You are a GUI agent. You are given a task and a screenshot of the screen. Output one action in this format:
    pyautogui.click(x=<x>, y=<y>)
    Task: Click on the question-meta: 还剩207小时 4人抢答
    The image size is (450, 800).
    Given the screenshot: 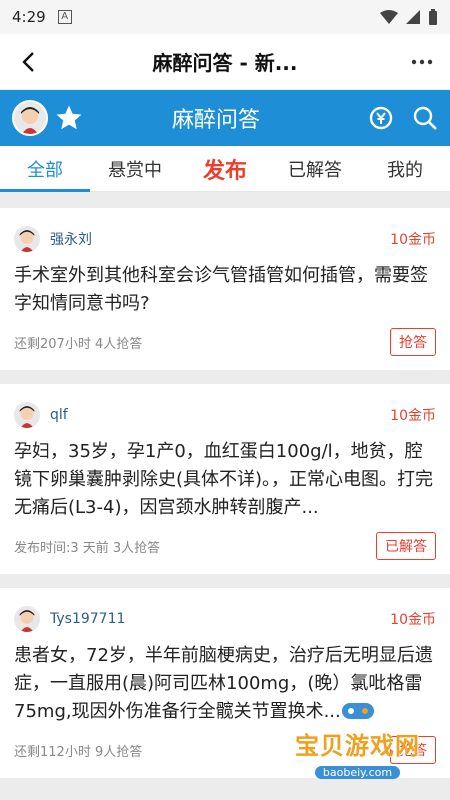 What is the action you would take?
    pyautogui.click(x=78, y=344)
    